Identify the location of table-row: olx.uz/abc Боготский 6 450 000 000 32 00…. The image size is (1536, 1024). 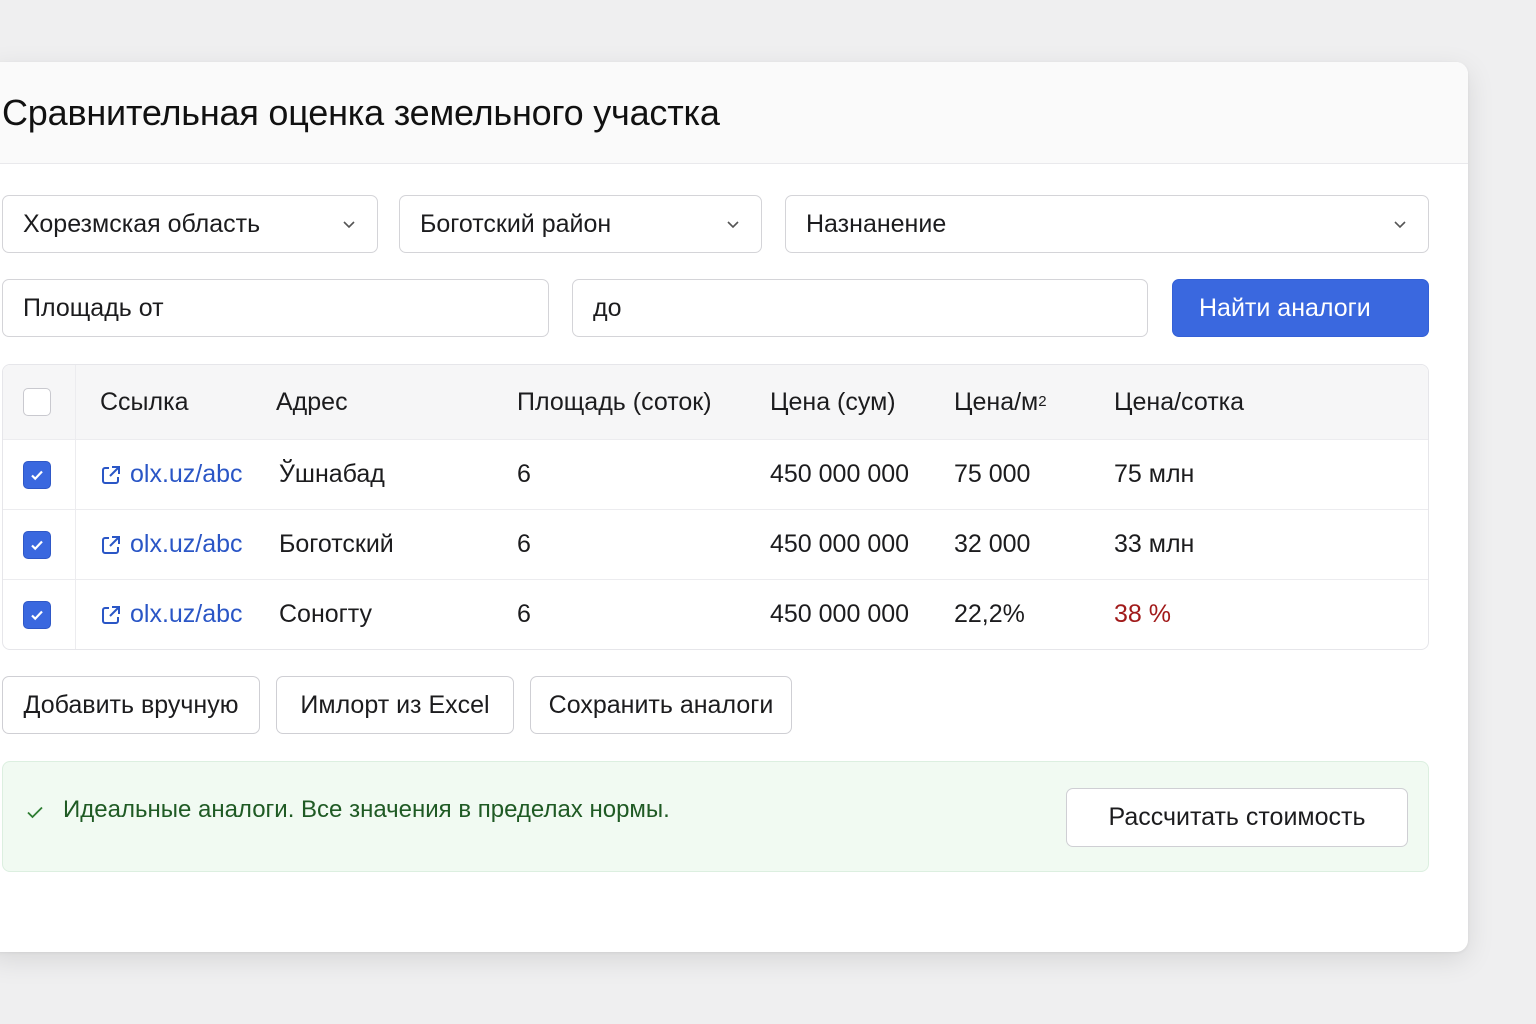
(715, 544).